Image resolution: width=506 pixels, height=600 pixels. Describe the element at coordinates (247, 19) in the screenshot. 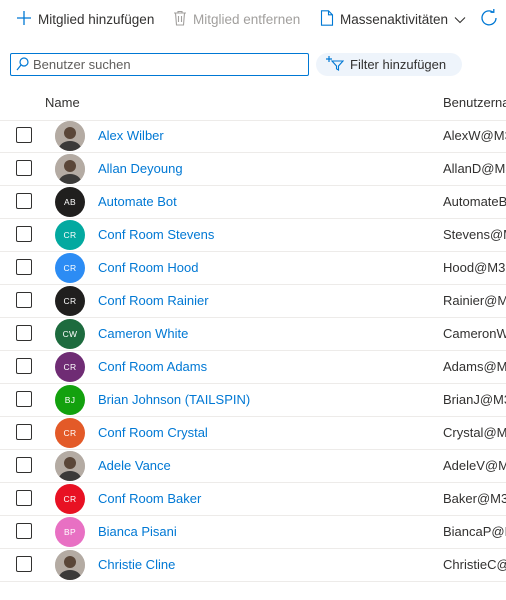

I see `remove-member-label: Mitglied entfernen` at that location.